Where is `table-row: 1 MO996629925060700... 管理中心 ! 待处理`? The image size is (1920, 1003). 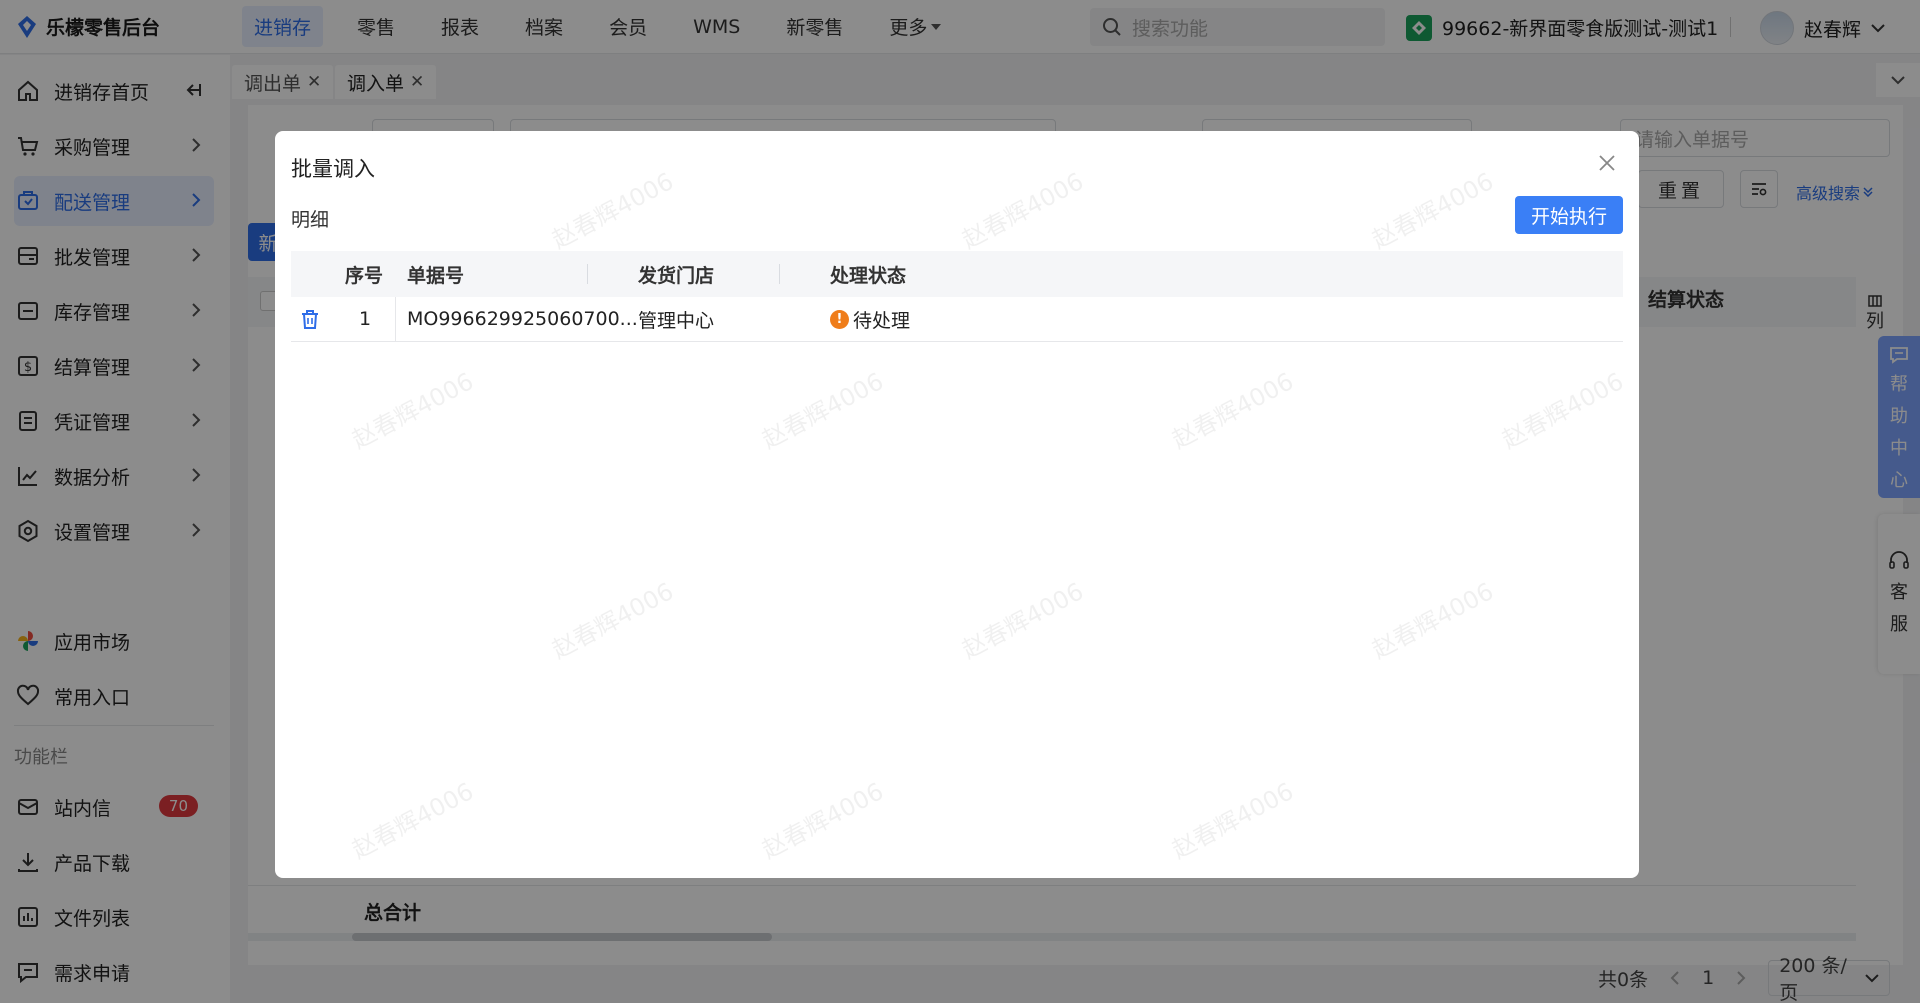
table-row: 1 MO996629925060700... 管理中心 ! 待处理 is located at coordinates (957, 319).